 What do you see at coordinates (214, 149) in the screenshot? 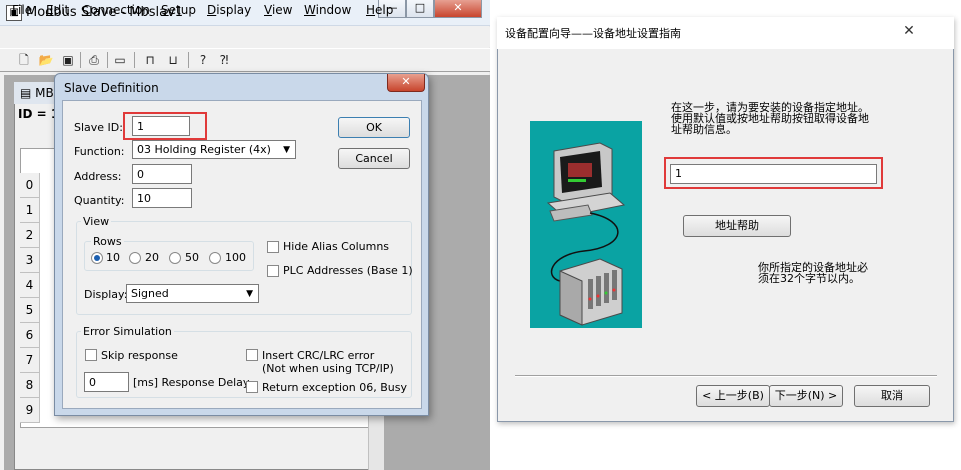
I see `function-select: 03 Holding Register (4x) ▼` at bounding box center [214, 149].